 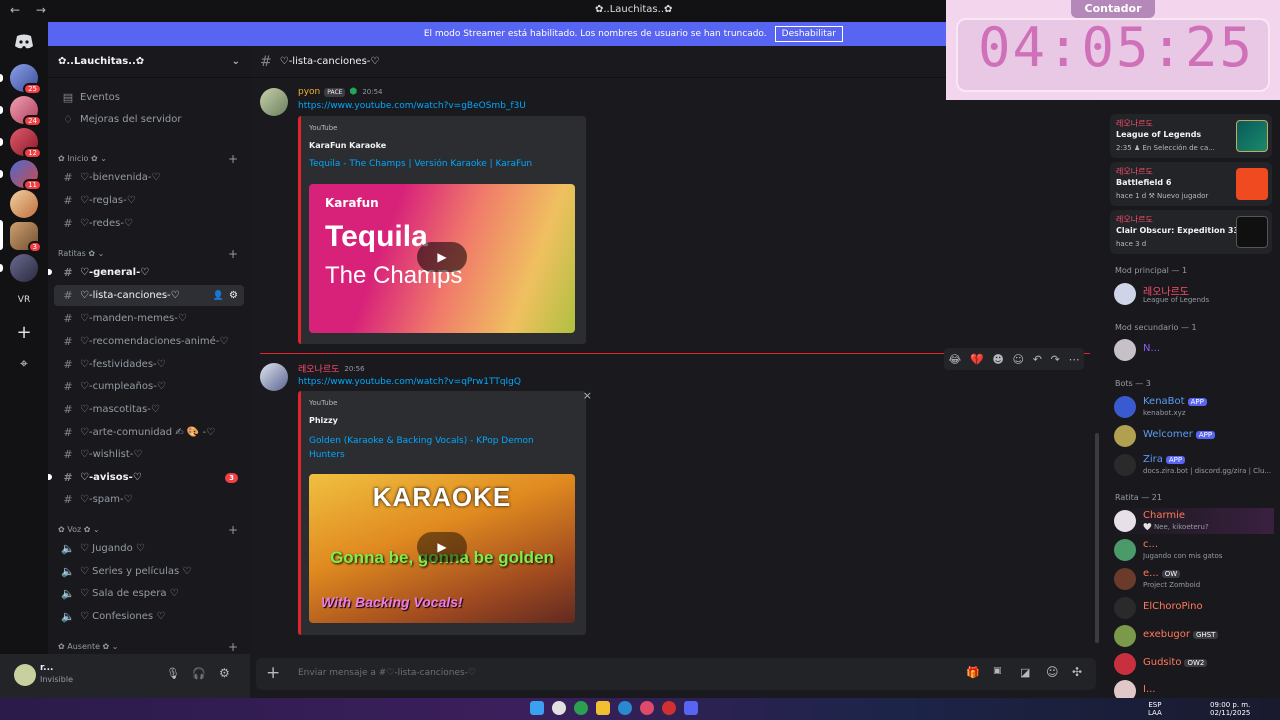 What do you see at coordinates (997, 359) in the screenshot?
I see `reaction-custom-icon: ☻` at bounding box center [997, 359].